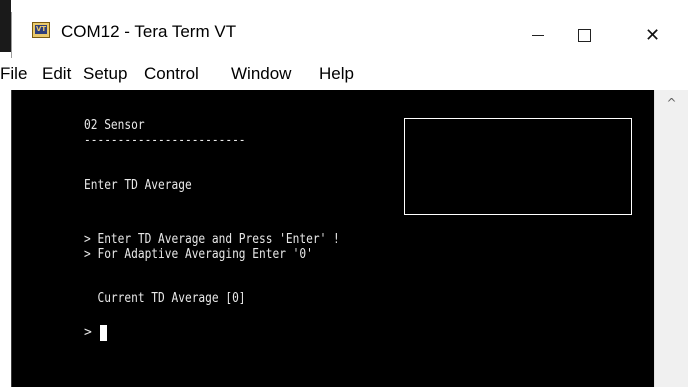  Describe the element at coordinates (261, 74) in the screenshot. I see `menu-window: Window` at that location.